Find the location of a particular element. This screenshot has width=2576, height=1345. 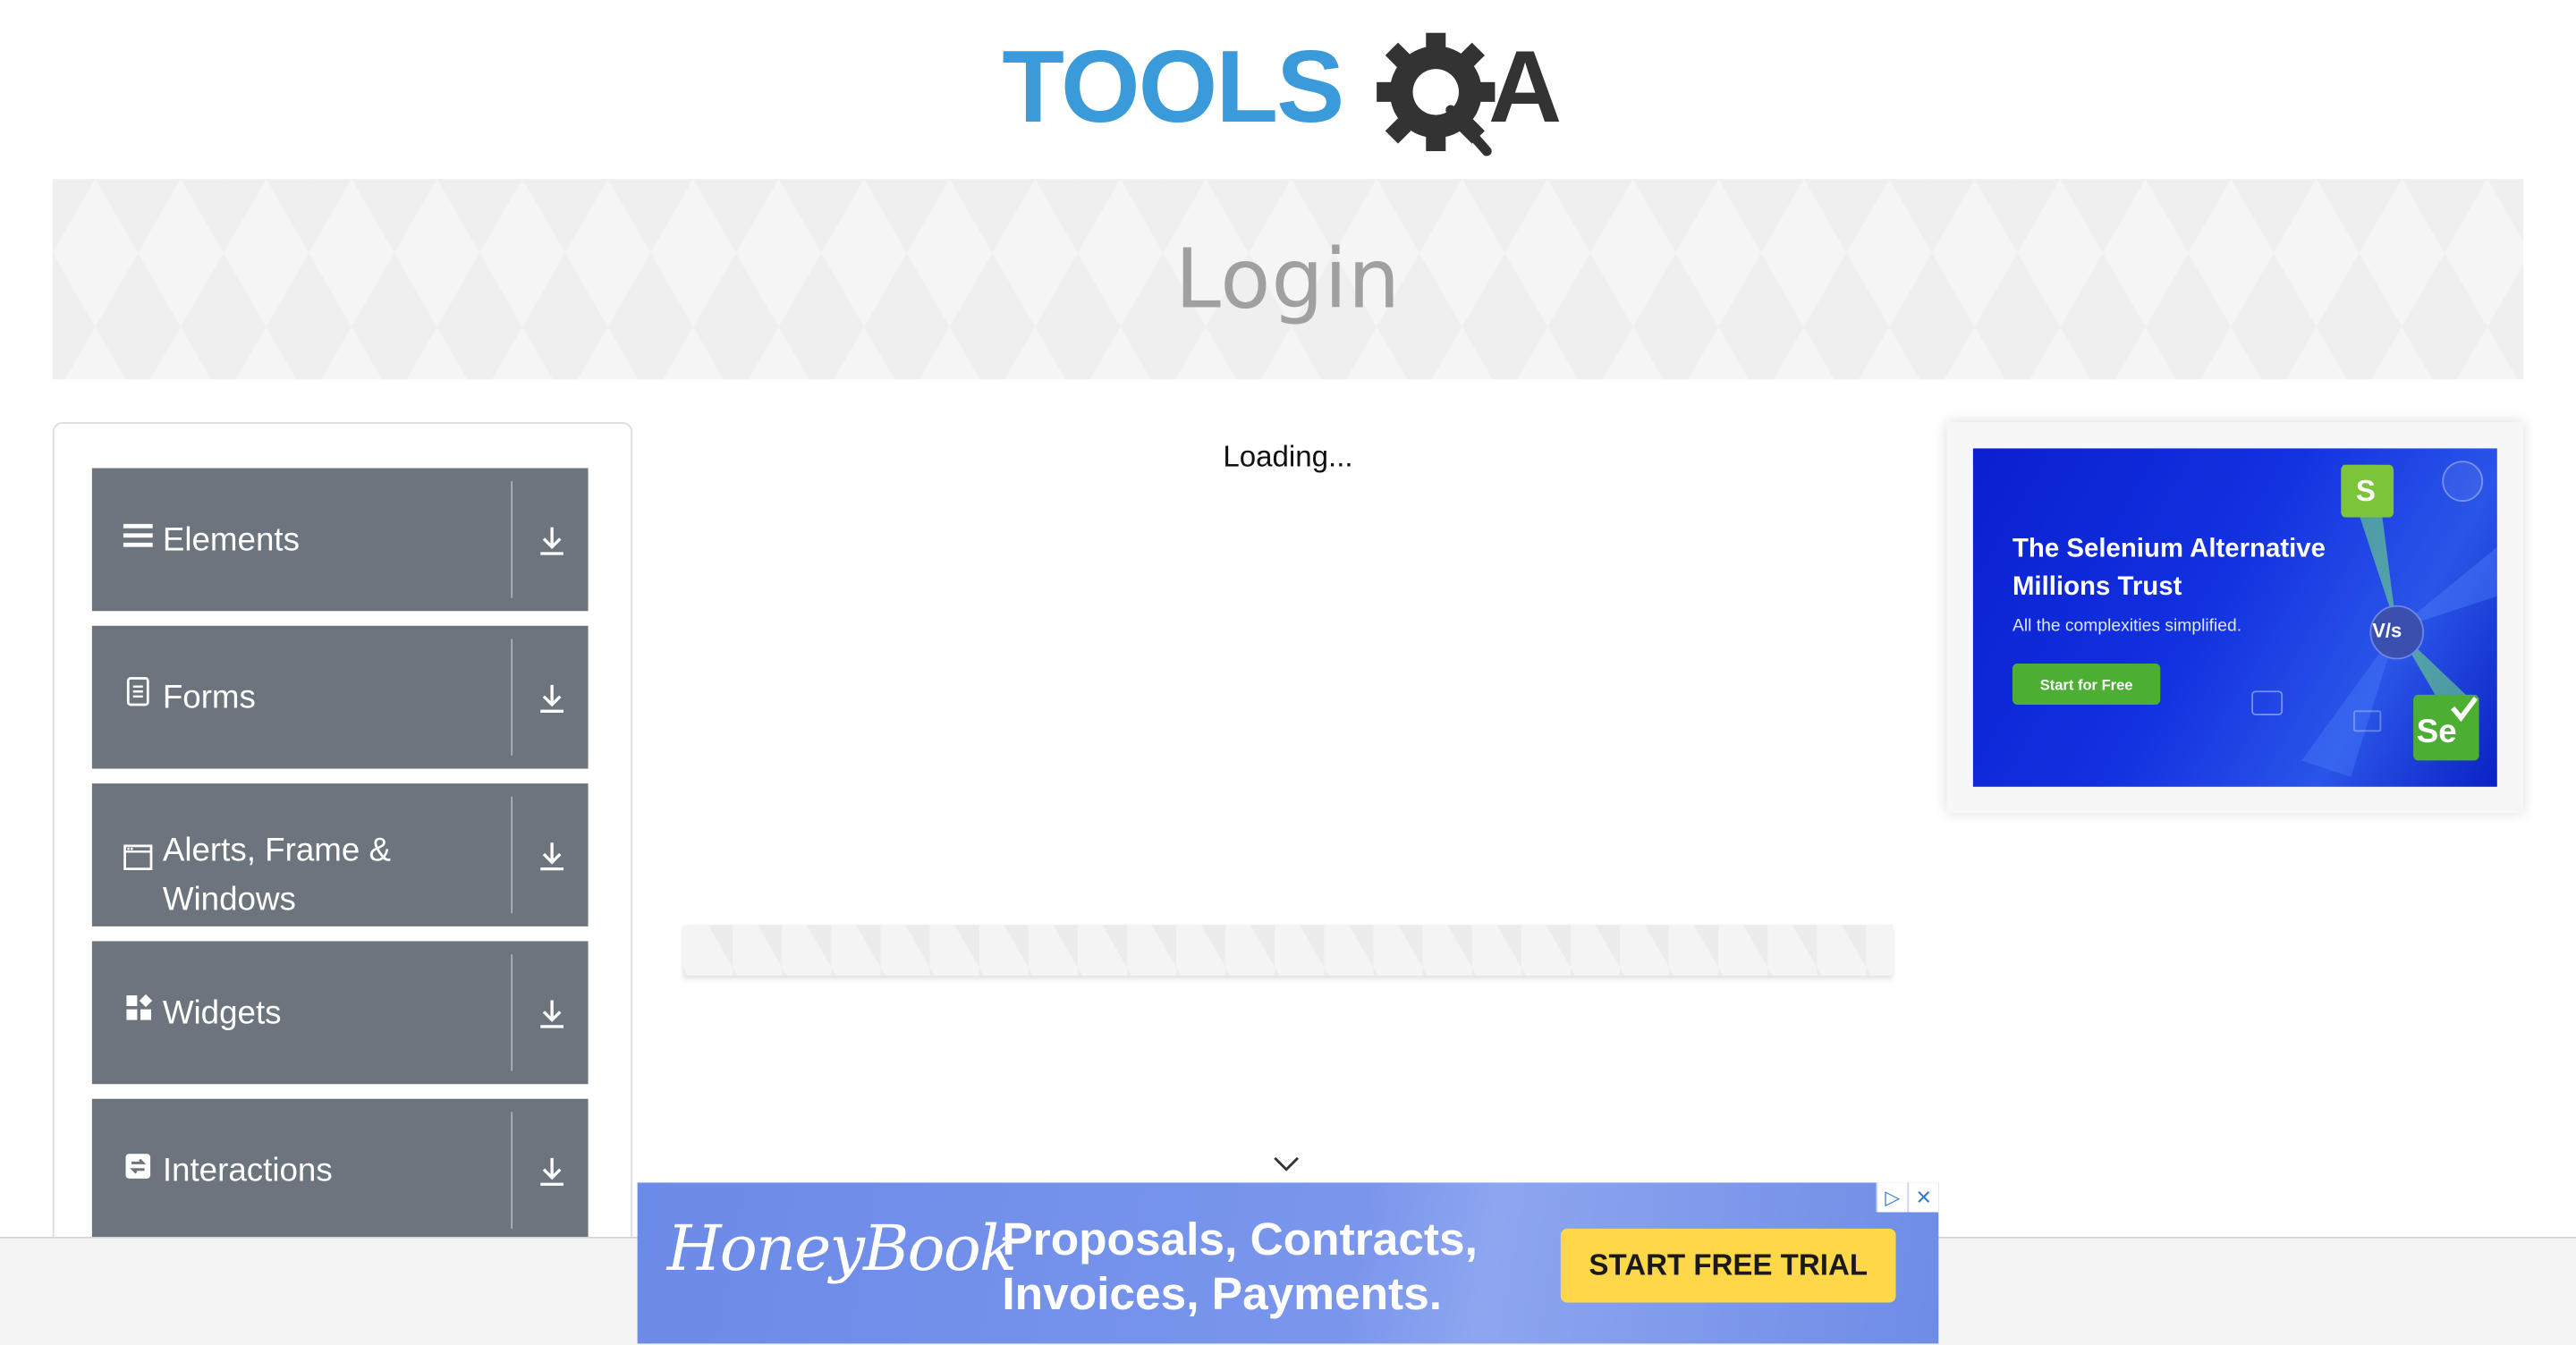

ad-controls: ▷ ✕ is located at coordinates (1907, 1197).